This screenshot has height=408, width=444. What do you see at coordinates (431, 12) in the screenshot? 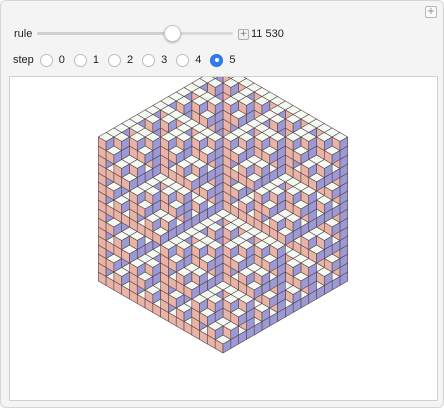
I see `panel-plus-icon: +` at bounding box center [431, 12].